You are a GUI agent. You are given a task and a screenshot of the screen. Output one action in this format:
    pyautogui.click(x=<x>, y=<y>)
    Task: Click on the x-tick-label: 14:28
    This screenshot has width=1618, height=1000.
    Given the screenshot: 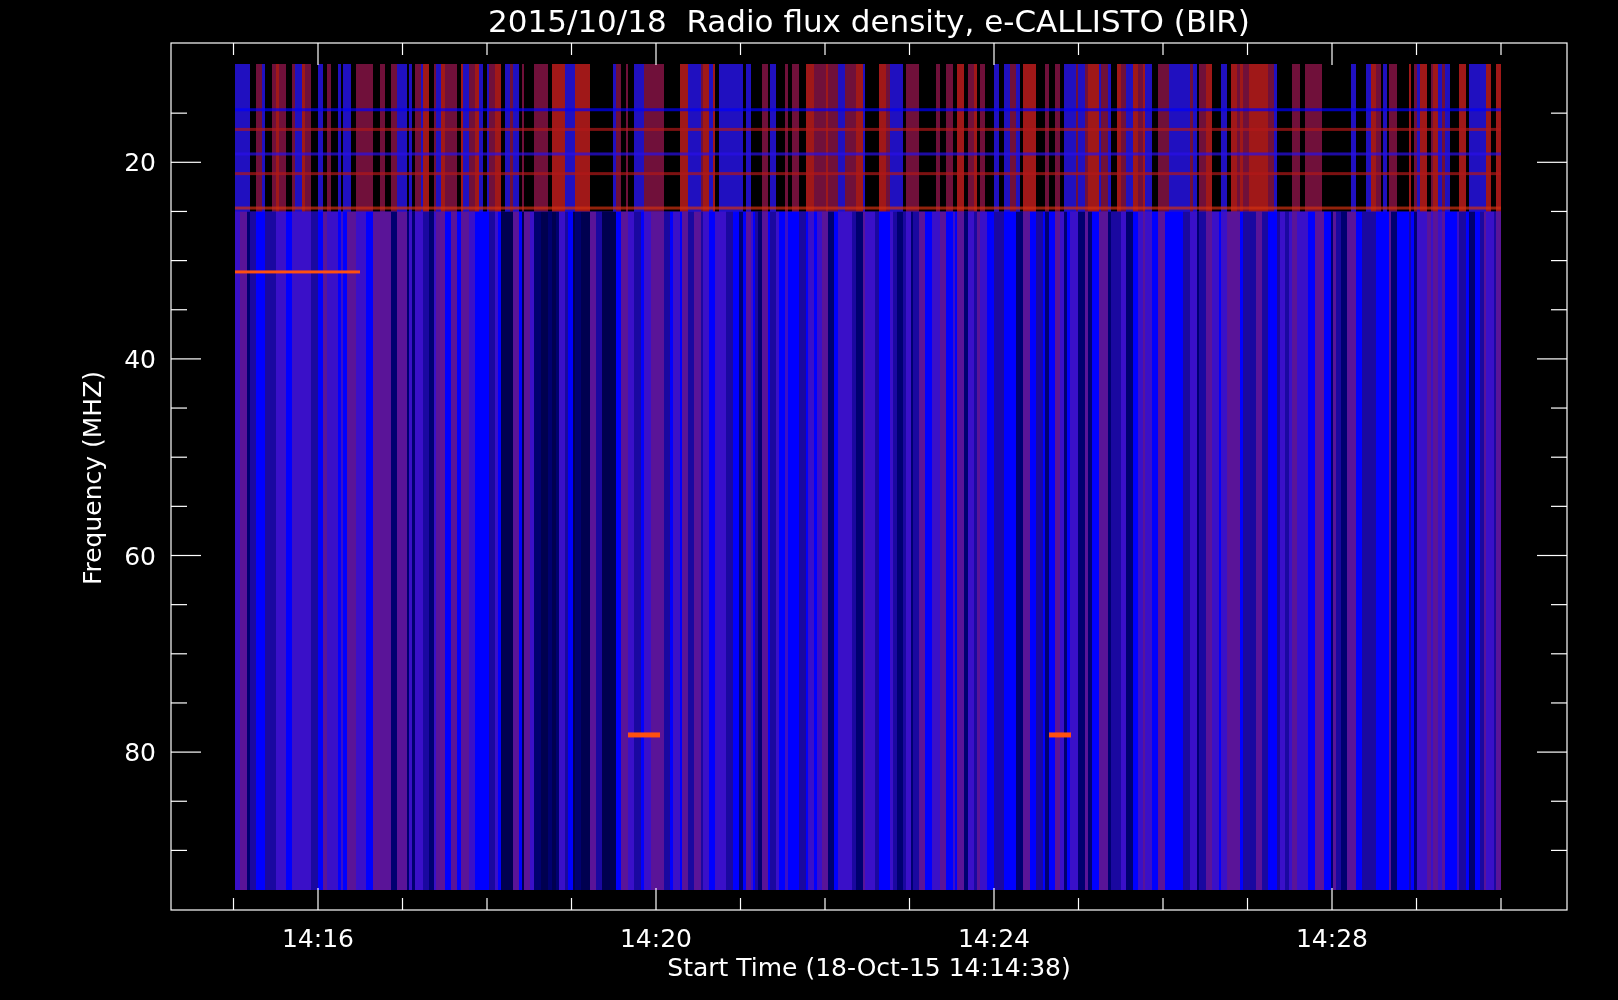 What is the action you would take?
    pyautogui.click(x=1332, y=938)
    